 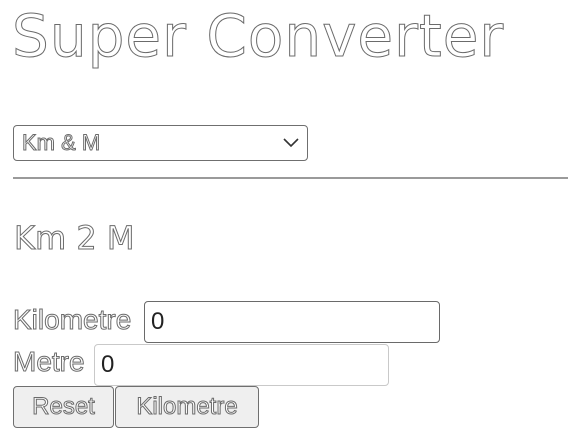 What do you see at coordinates (160, 143) in the screenshot?
I see `converter-select: Km & M` at bounding box center [160, 143].